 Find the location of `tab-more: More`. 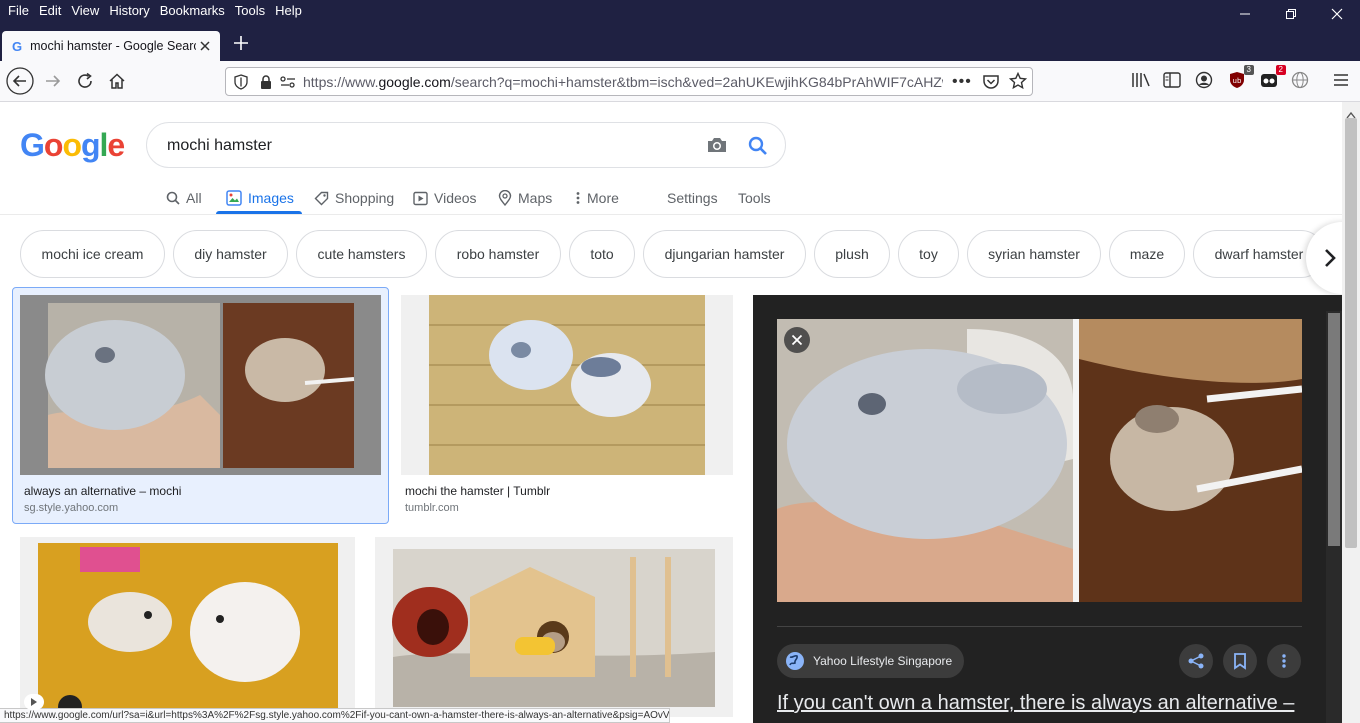

tab-more: More is located at coordinates (597, 198).